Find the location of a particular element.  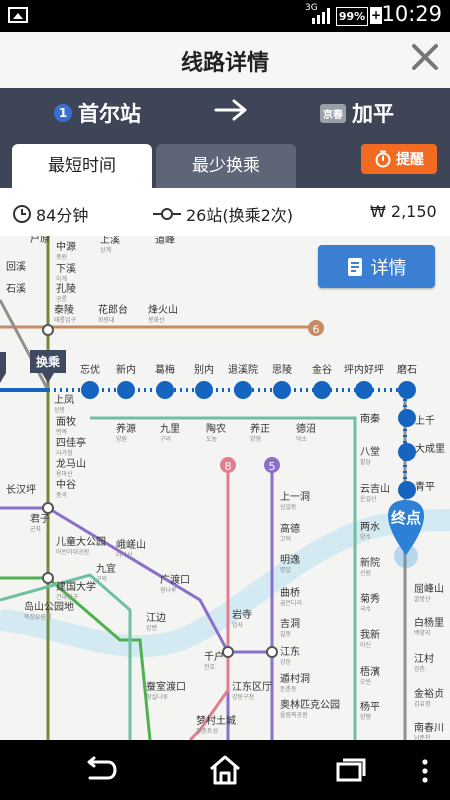

station-label: 养源 is located at coordinates (126, 428).